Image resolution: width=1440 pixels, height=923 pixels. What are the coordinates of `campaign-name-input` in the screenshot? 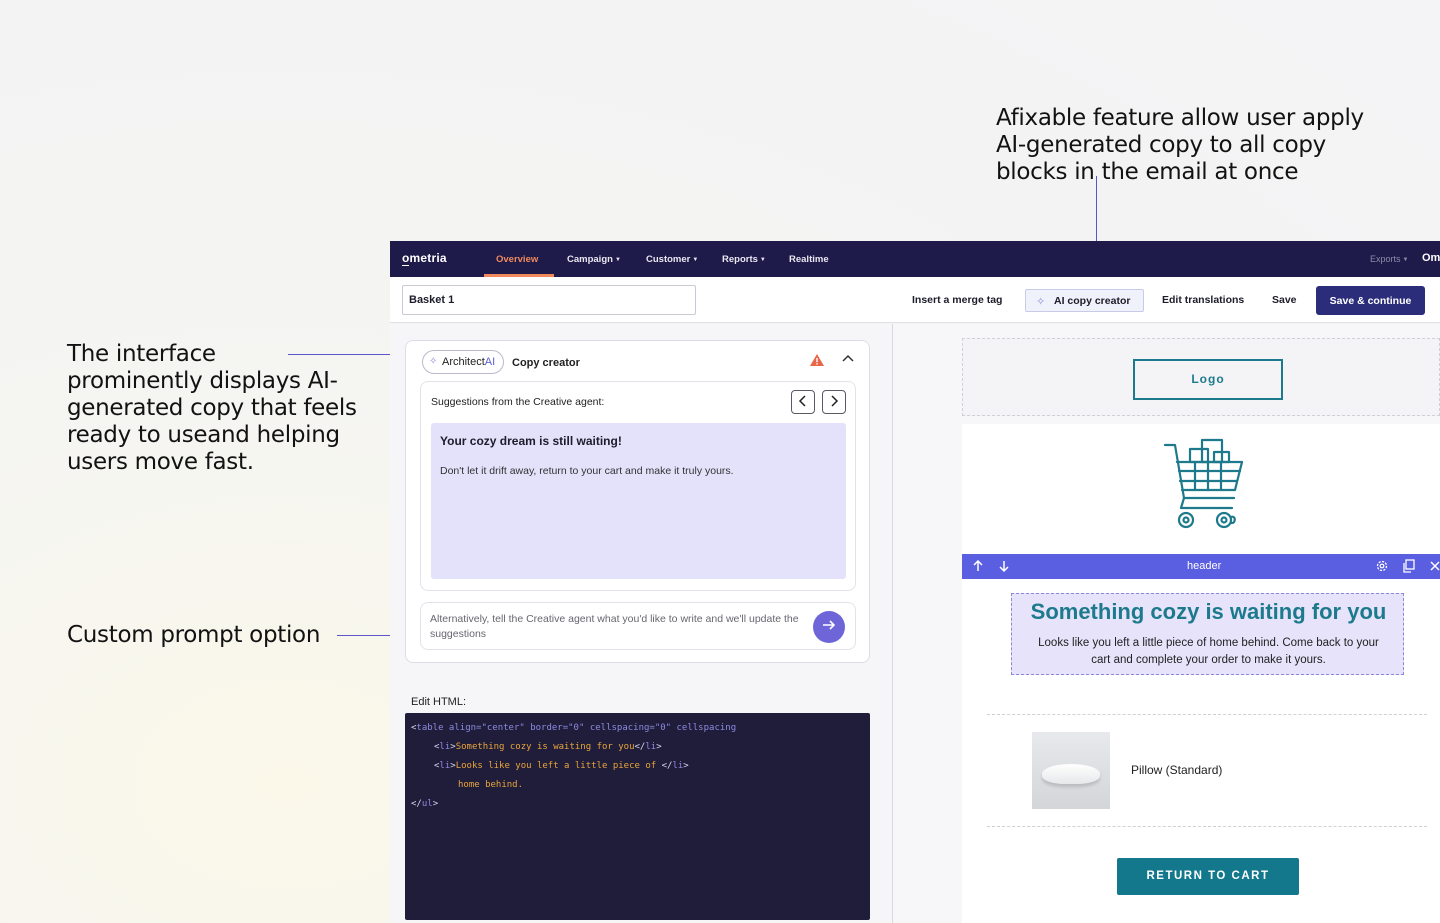 It's located at (549, 300).